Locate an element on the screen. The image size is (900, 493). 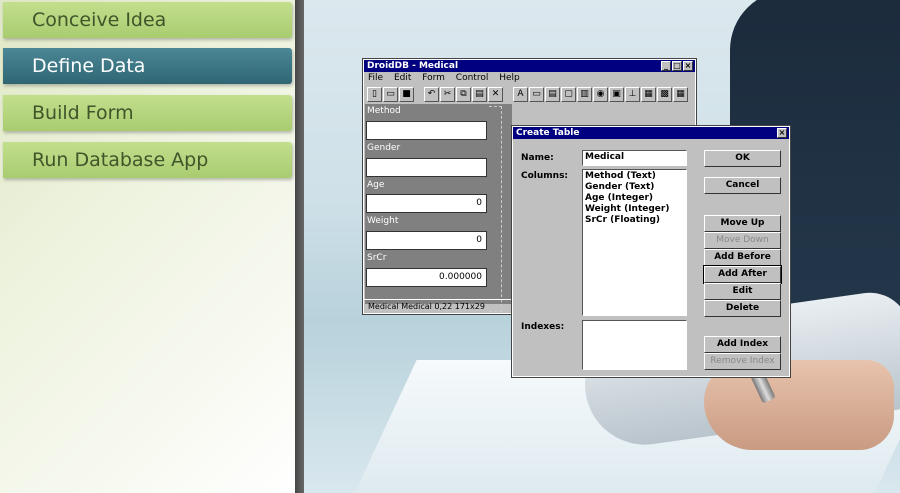
field-label-srcr: SrCr is located at coordinates (377, 258).